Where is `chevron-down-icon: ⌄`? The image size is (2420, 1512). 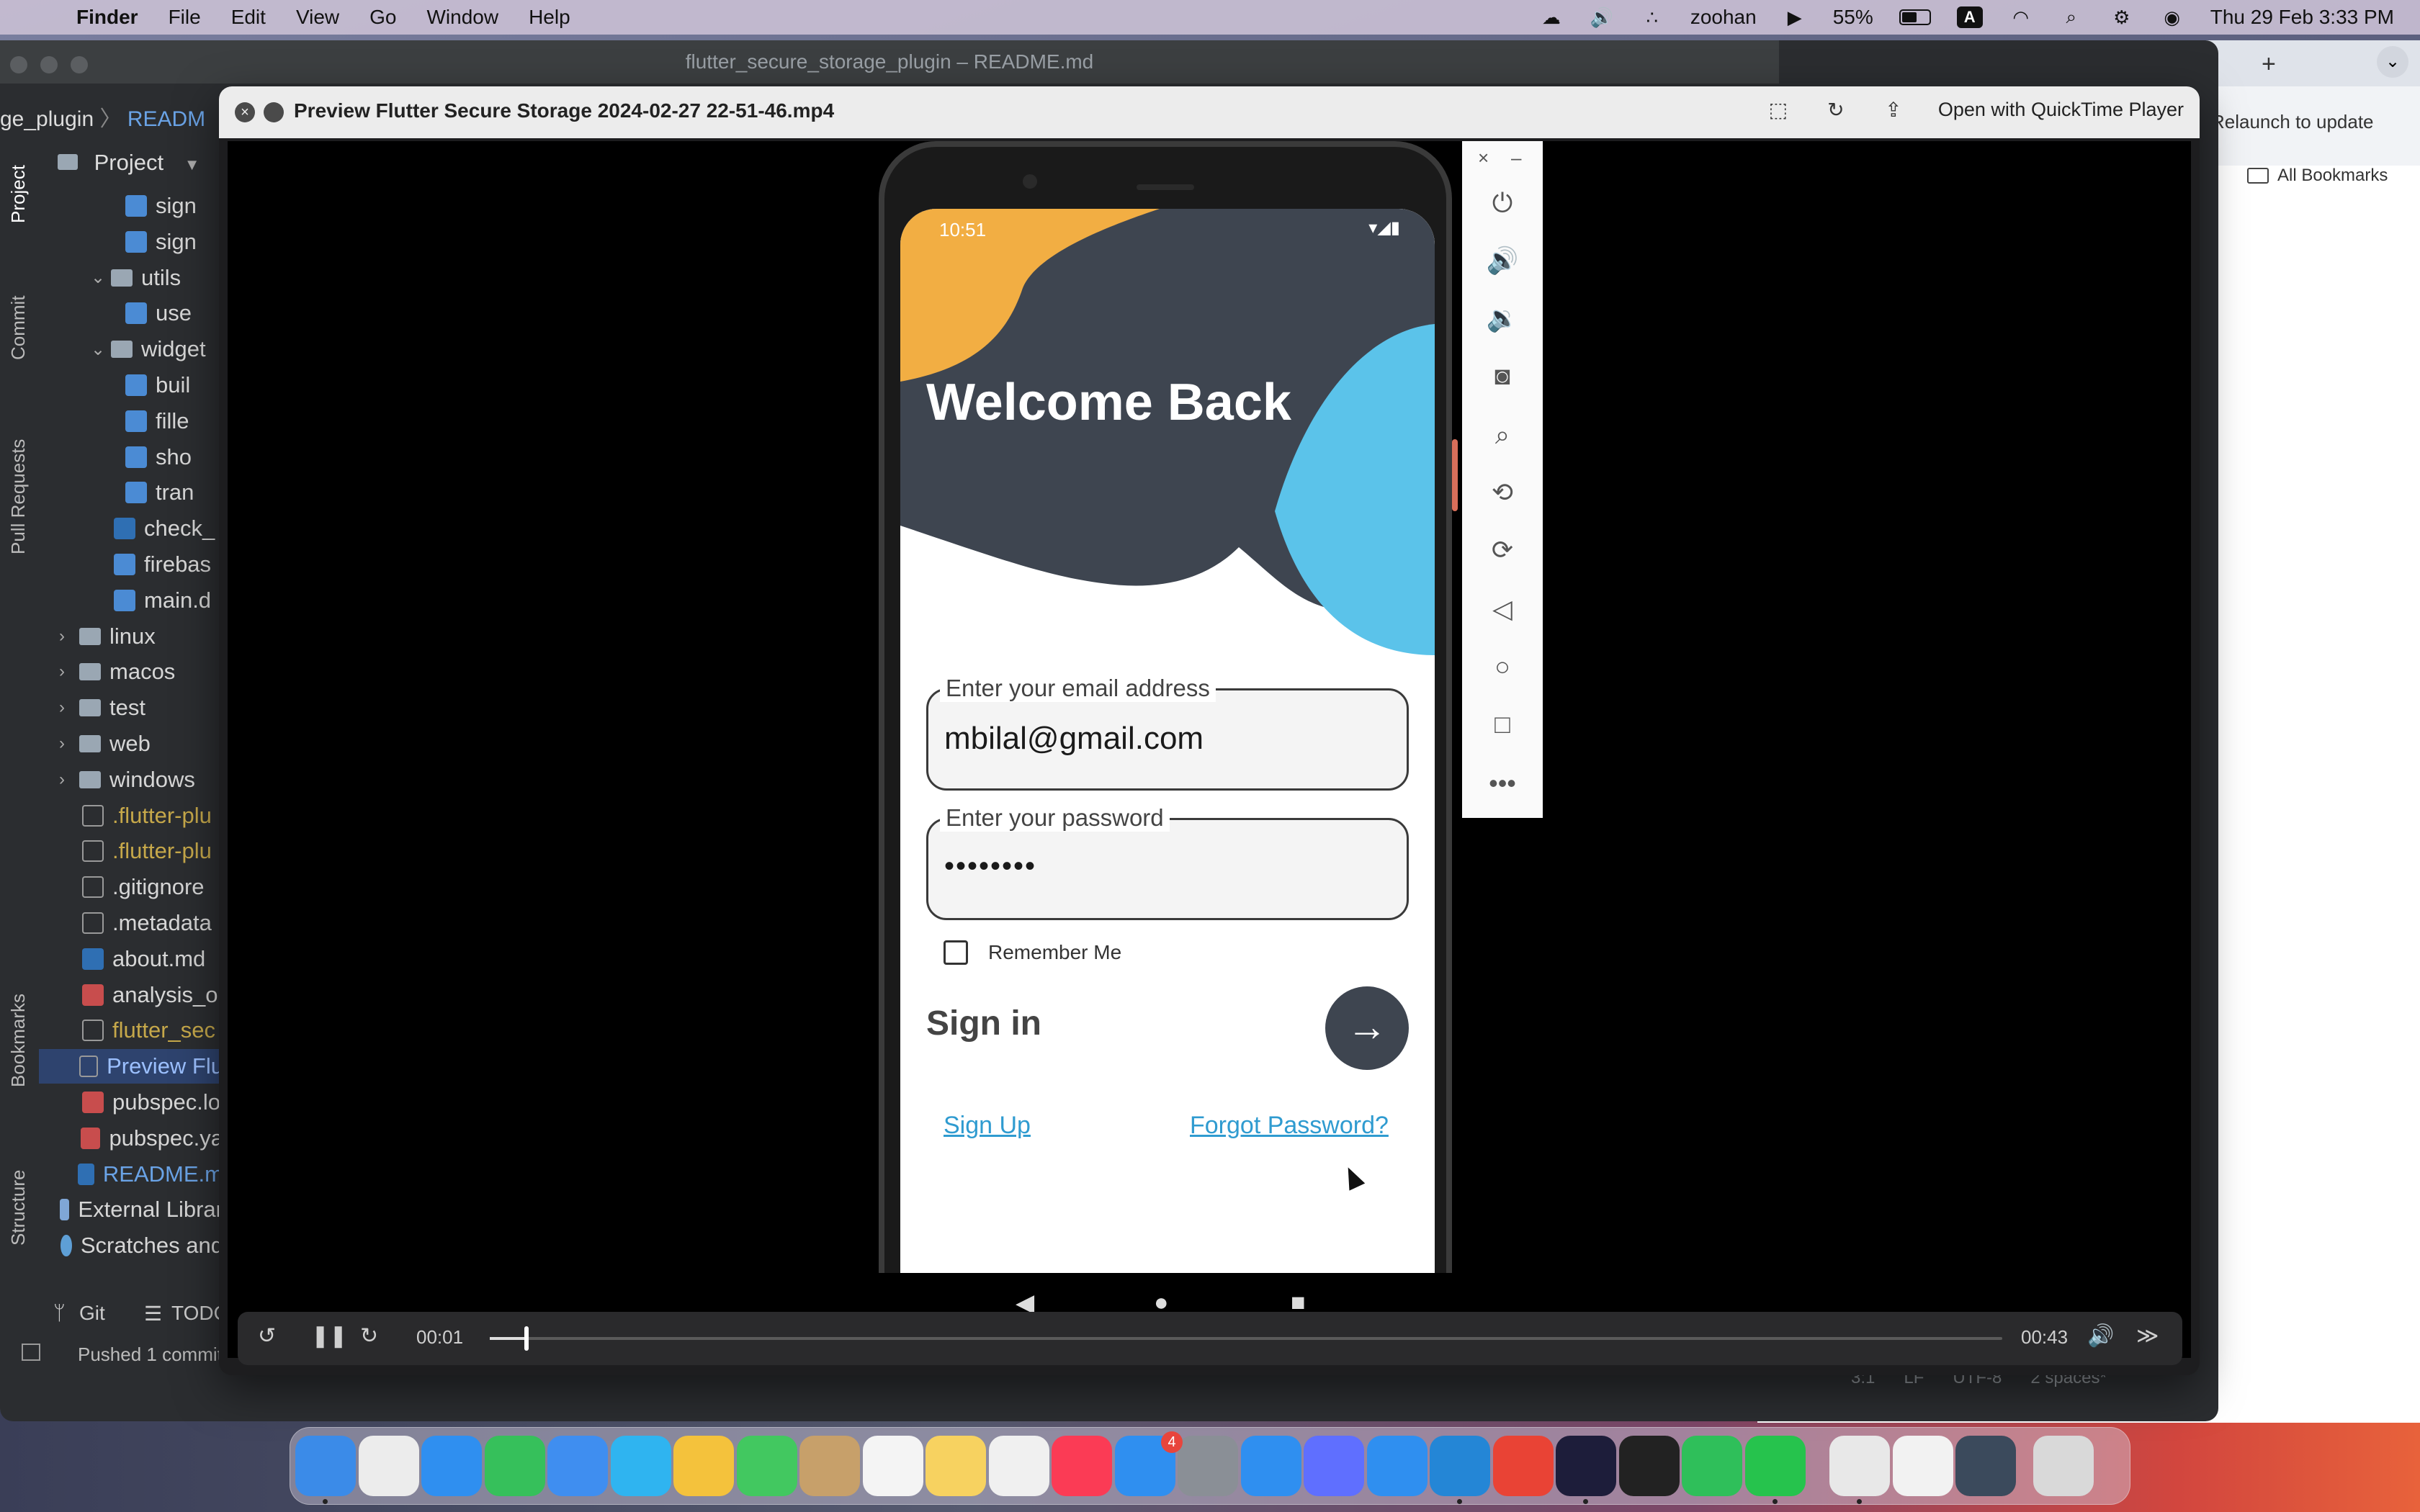
chevron-down-icon: ⌄ is located at coordinates (101, 349).